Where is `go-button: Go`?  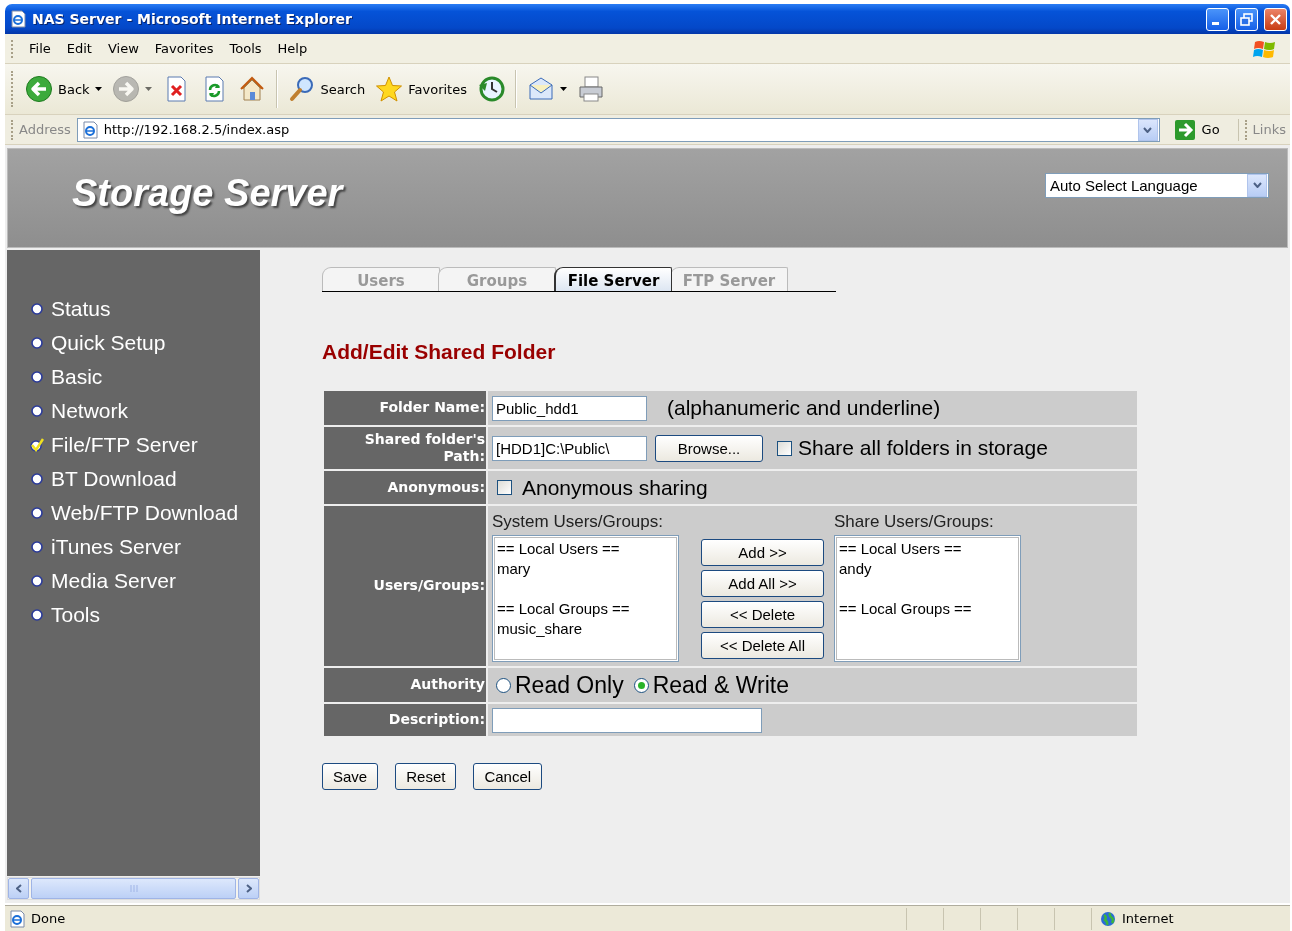
go-button: Go is located at coordinates (1202, 129).